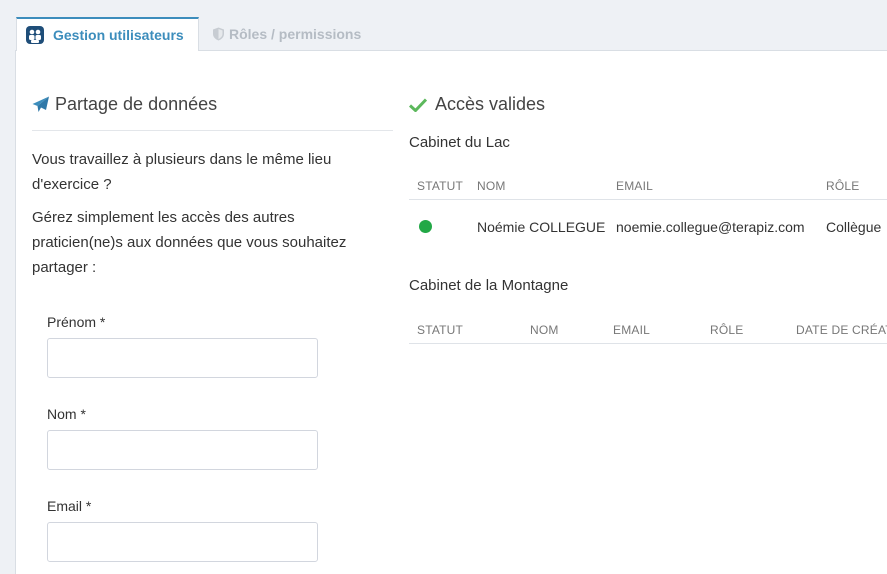 The width and height of the screenshot is (887, 574). I want to click on cabinet-name: Cabinet de la Montagne, so click(489, 285).